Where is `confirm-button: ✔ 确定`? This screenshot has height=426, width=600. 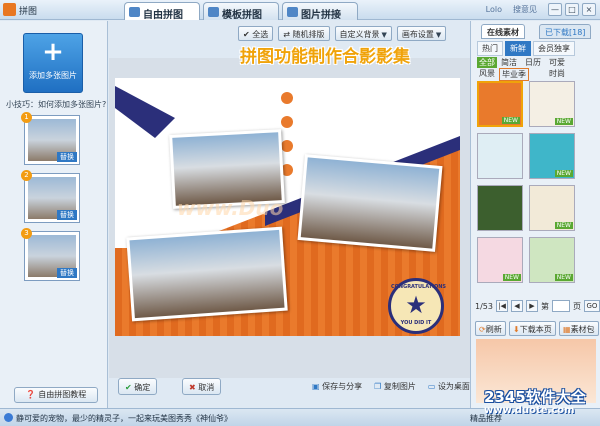
confirm-button: ✔ 确定 is located at coordinates (138, 386).